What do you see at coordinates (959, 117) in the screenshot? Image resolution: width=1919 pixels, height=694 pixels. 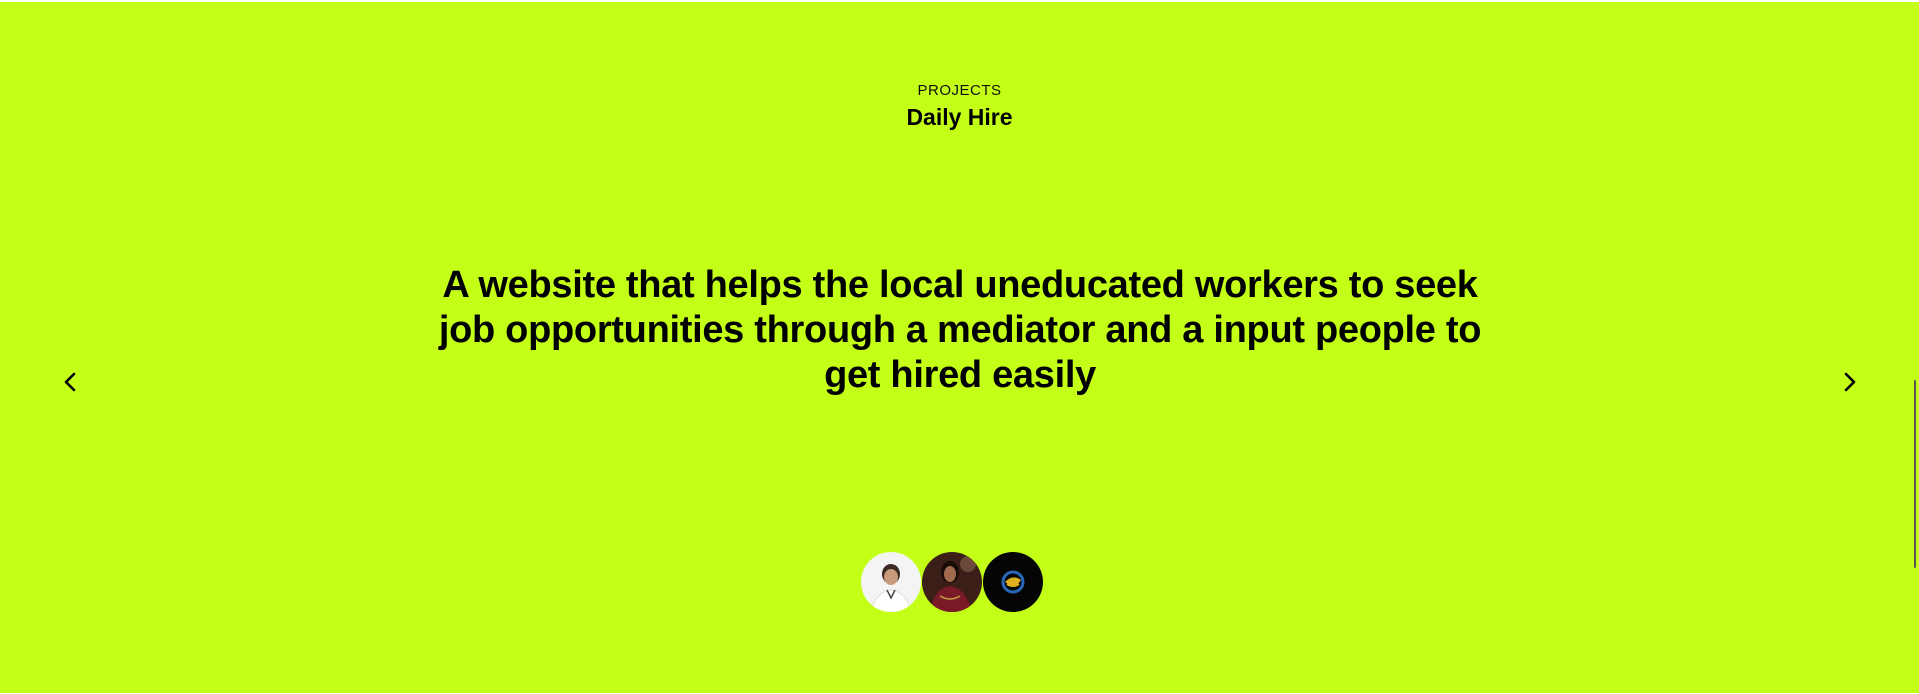 I see `project-title: Daily Hire` at bounding box center [959, 117].